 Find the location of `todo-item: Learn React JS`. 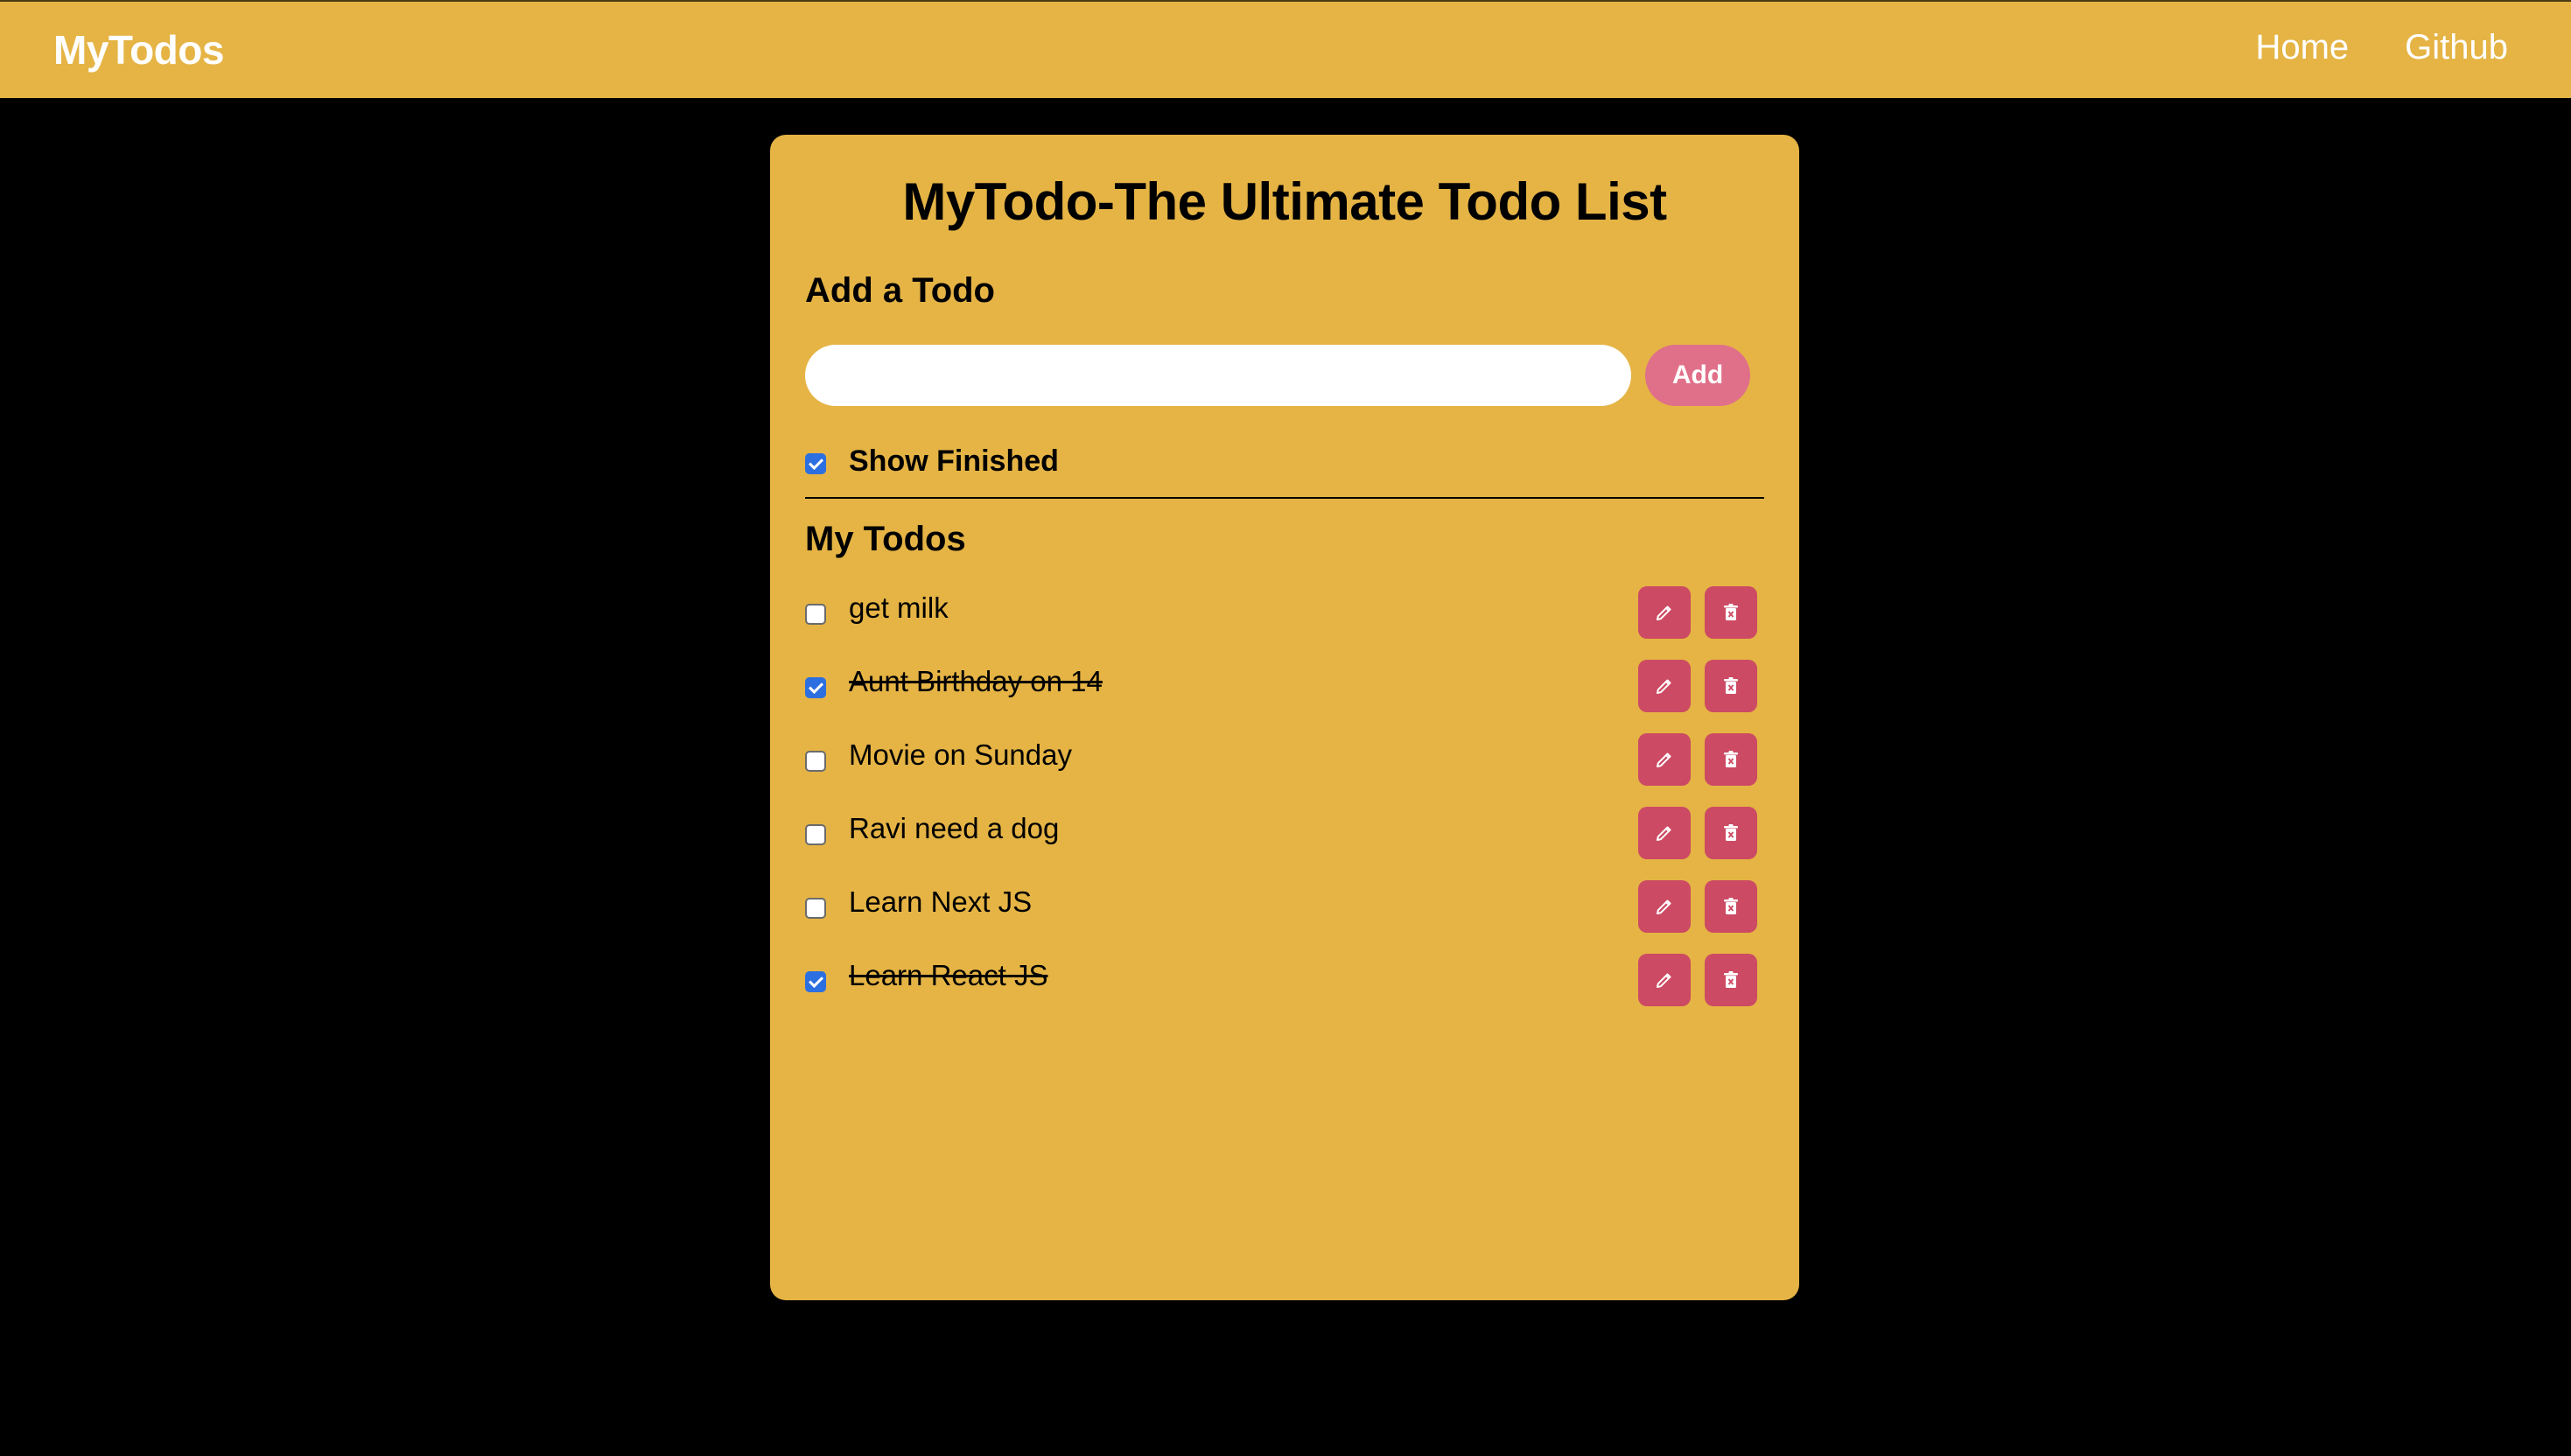

todo-item: Learn React JS is located at coordinates (1284, 980).